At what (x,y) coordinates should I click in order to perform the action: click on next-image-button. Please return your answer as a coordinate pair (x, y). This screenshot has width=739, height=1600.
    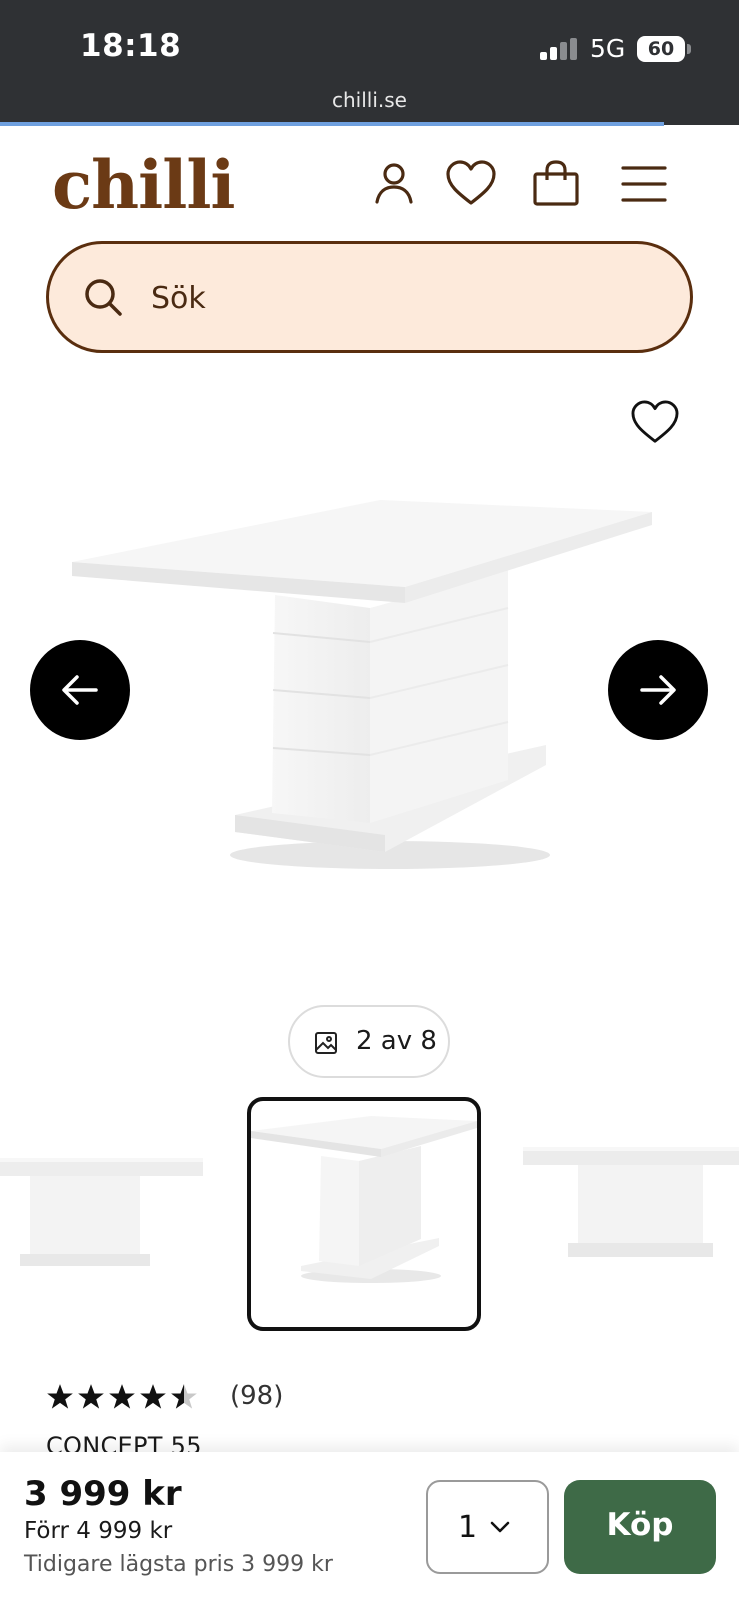
    Looking at the image, I should click on (658, 690).